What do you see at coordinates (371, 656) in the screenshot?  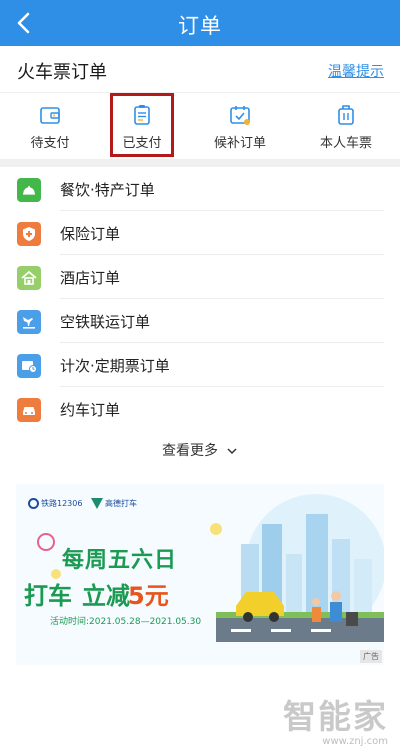 I see `ad-tag: 广告` at bounding box center [371, 656].